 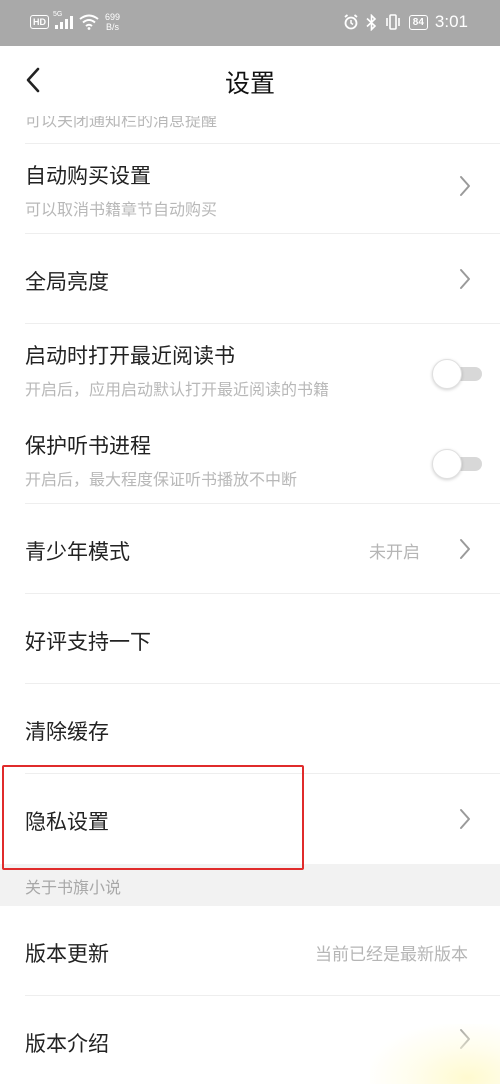 I want to click on about-section-title: 关于书旗小说, so click(x=73, y=887).